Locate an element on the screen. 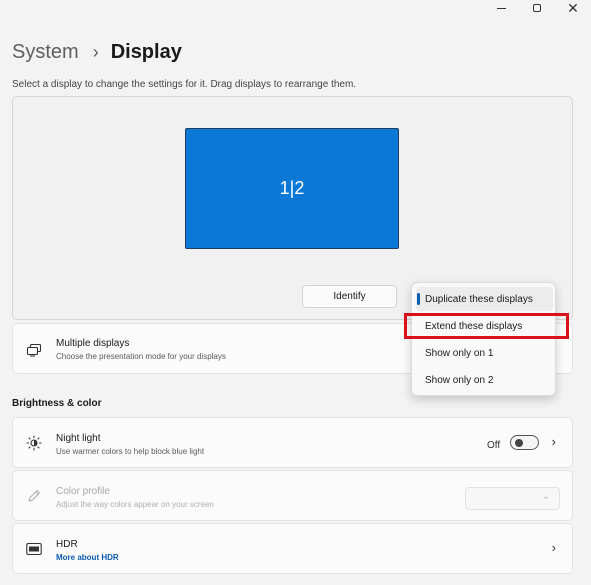  minimize-icon is located at coordinates (501, 8).